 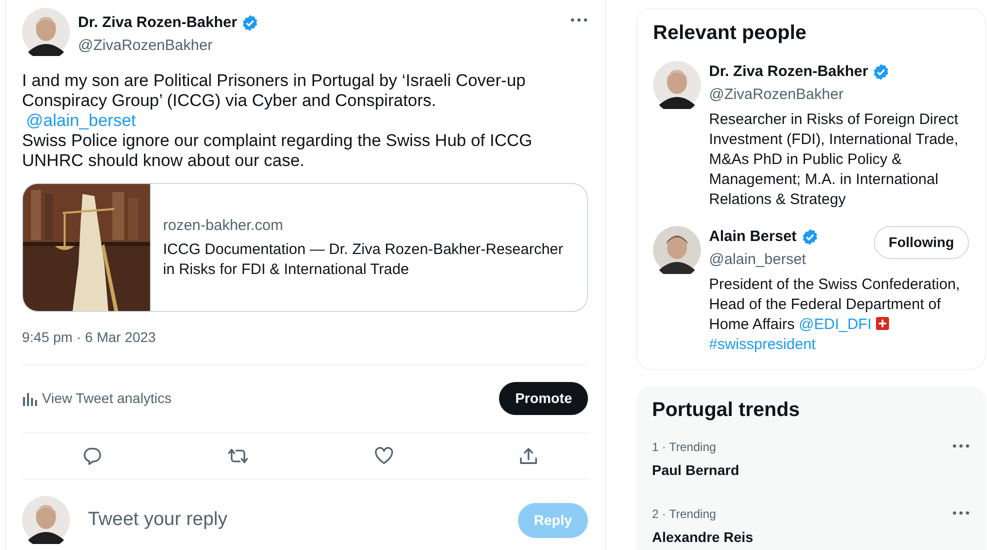 What do you see at coordinates (89, 337) in the screenshot?
I see `timestamp: 9:45 pm · 6 Mar 2023` at bounding box center [89, 337].